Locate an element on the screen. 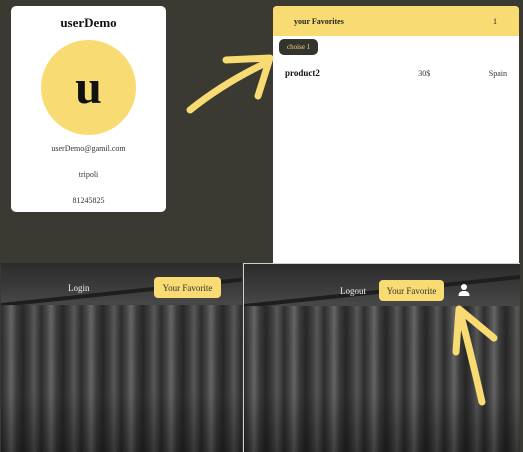 This screenshot has height=452, width=523. product-price: 30$ is located at coordinates (424, 73).